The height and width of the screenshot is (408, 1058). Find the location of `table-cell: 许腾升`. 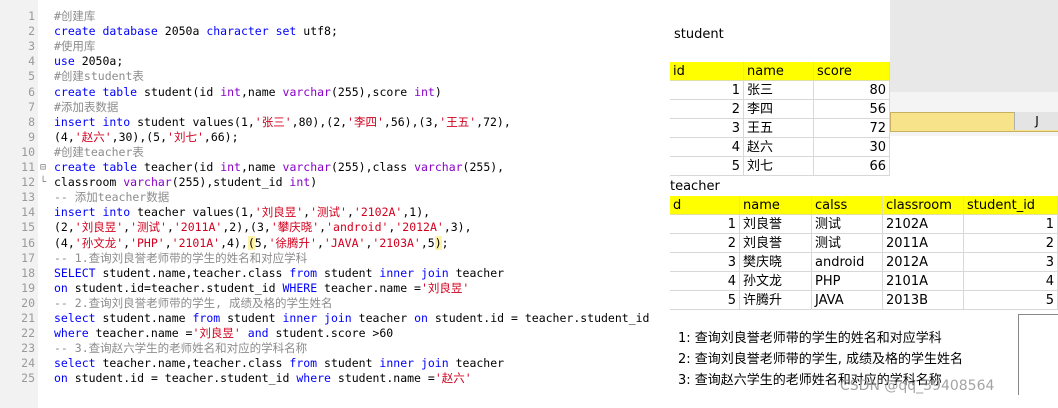

table-cell: 许腾升 is located at coordinates (776, 300).